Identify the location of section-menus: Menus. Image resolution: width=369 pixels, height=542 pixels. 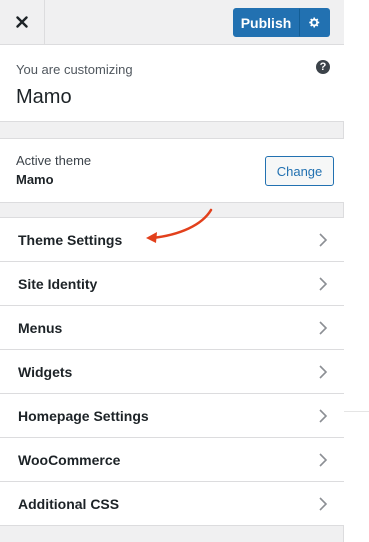
(172, 328).